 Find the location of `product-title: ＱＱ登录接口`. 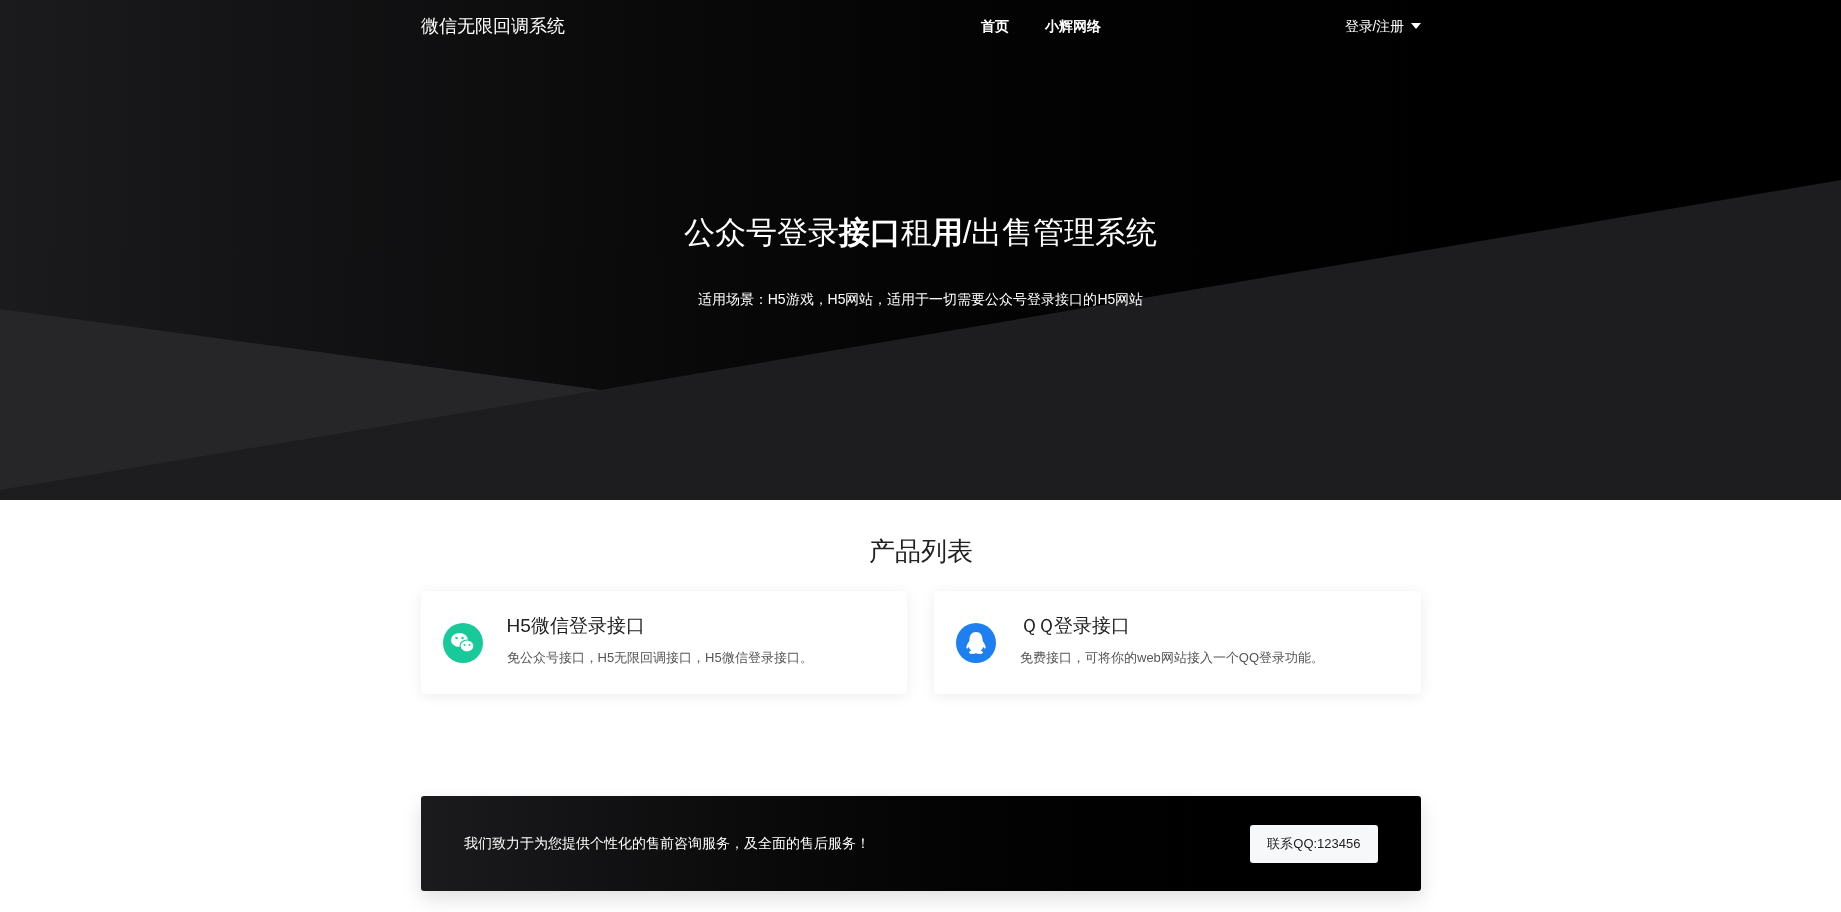

product-title: ＱＱ登录接口 is located at coordinates (1075, 625).